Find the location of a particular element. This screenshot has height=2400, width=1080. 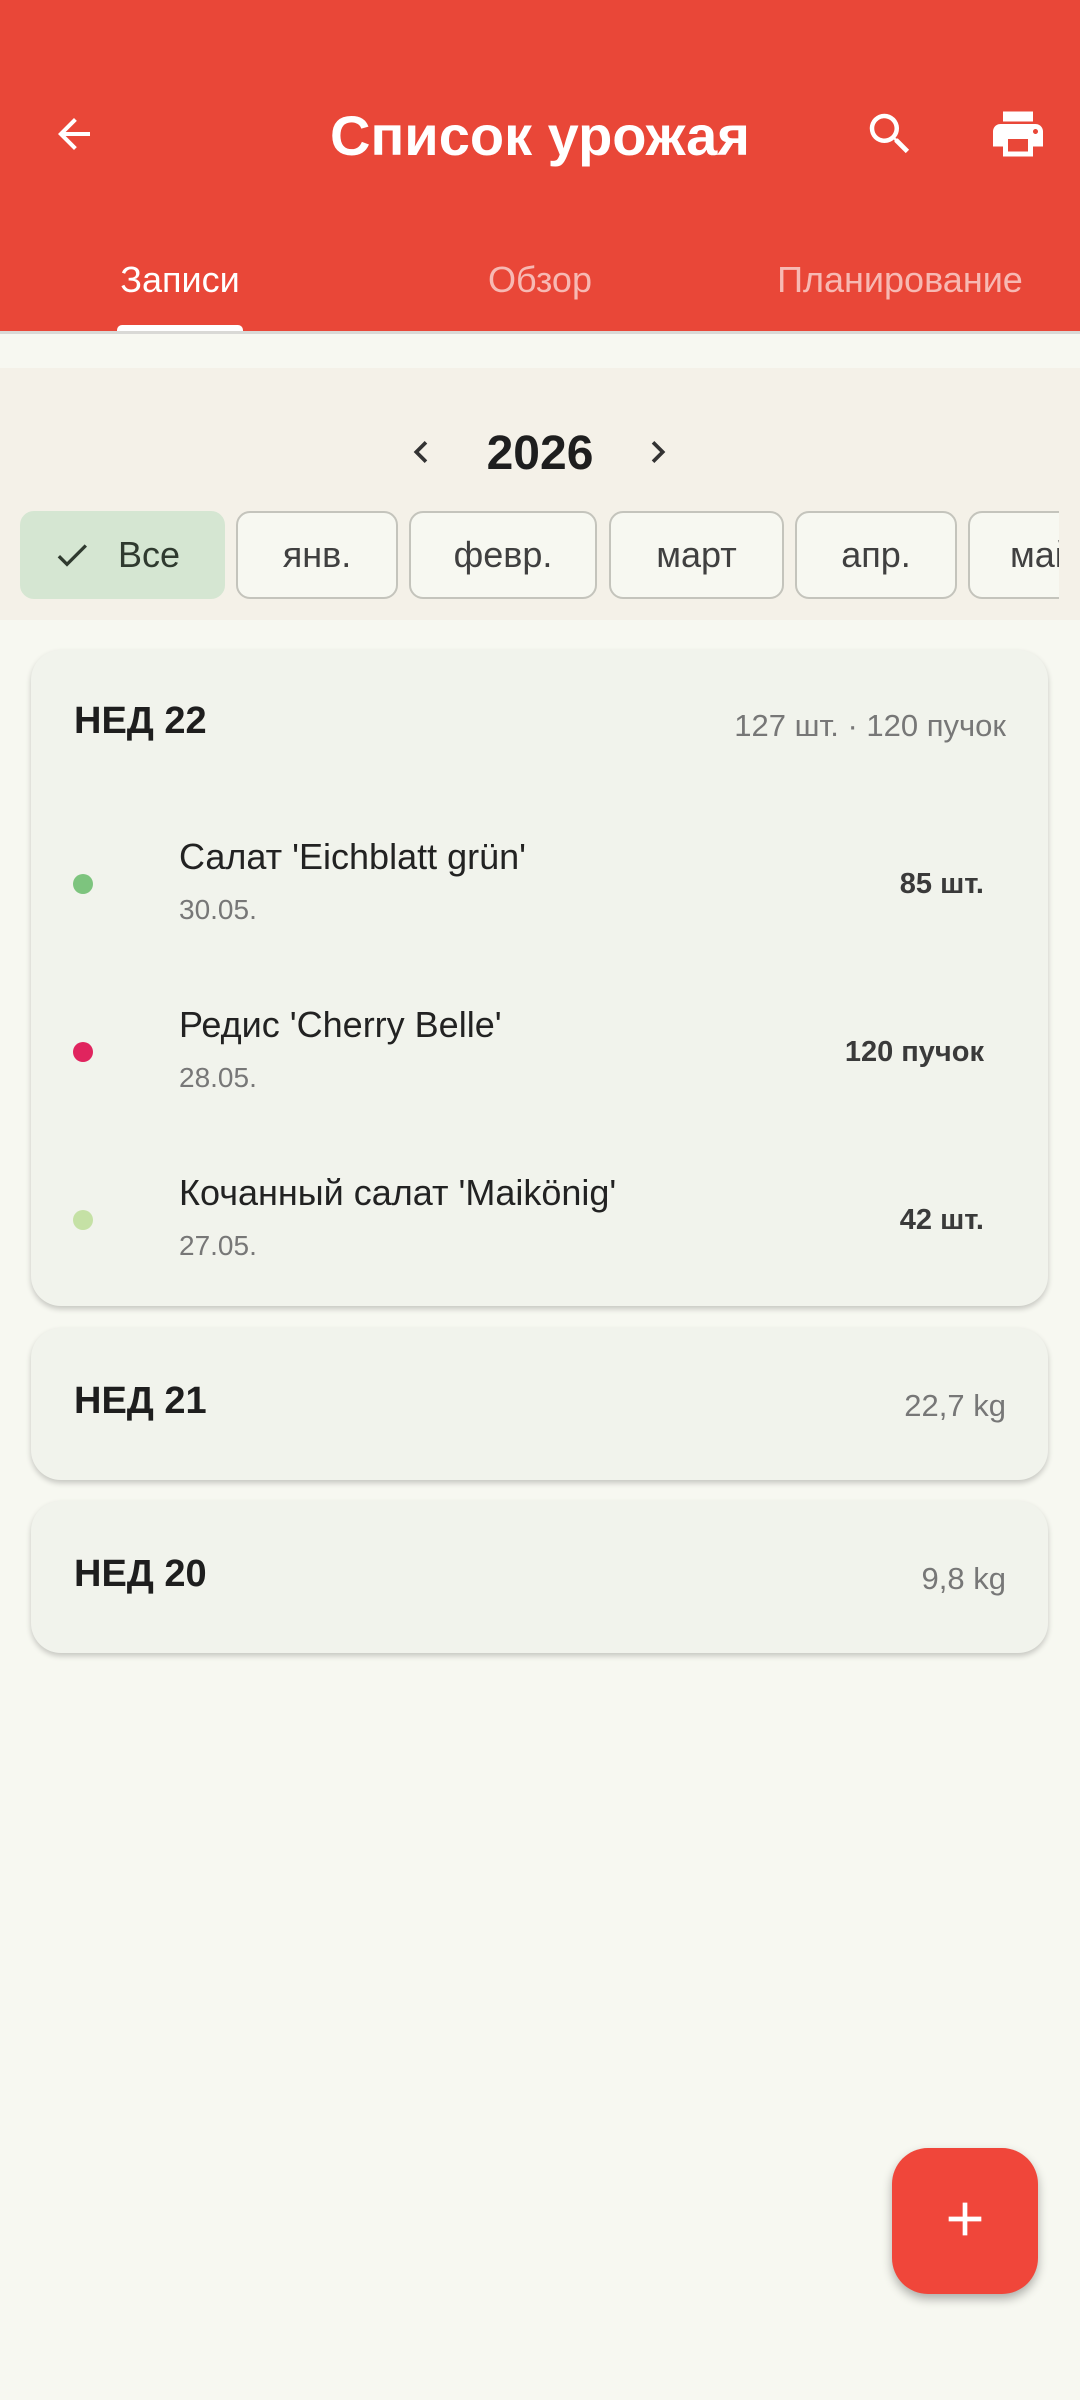

next-year-button is located at coordinates (658, 454).